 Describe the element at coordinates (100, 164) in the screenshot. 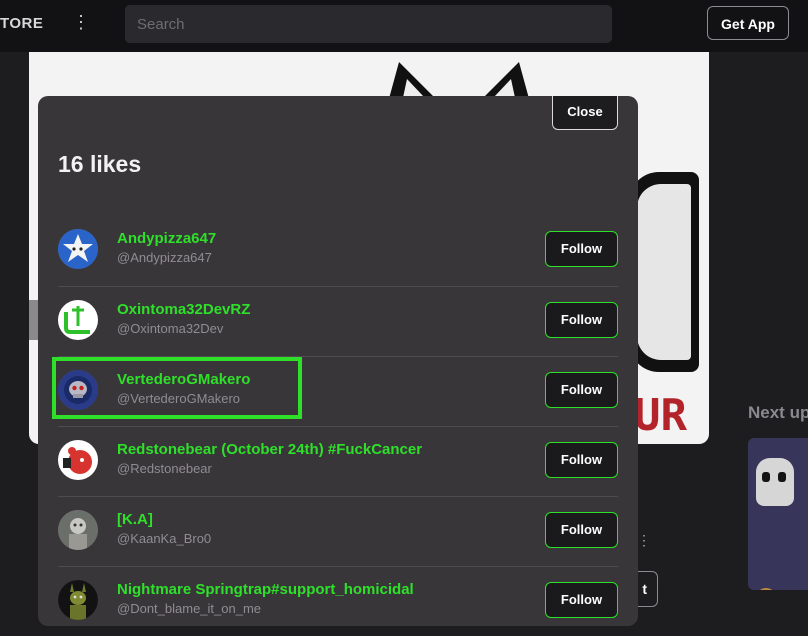

I see `likes-title: 16 likes` at that location.